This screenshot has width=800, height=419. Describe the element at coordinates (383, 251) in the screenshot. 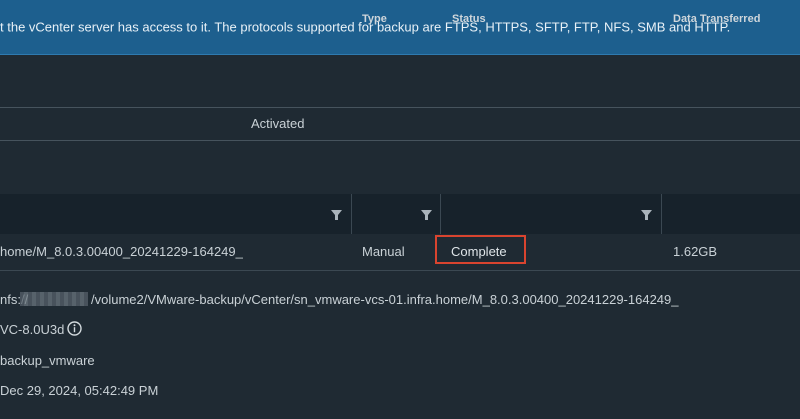

I see `cell-type: Manual` at that location.